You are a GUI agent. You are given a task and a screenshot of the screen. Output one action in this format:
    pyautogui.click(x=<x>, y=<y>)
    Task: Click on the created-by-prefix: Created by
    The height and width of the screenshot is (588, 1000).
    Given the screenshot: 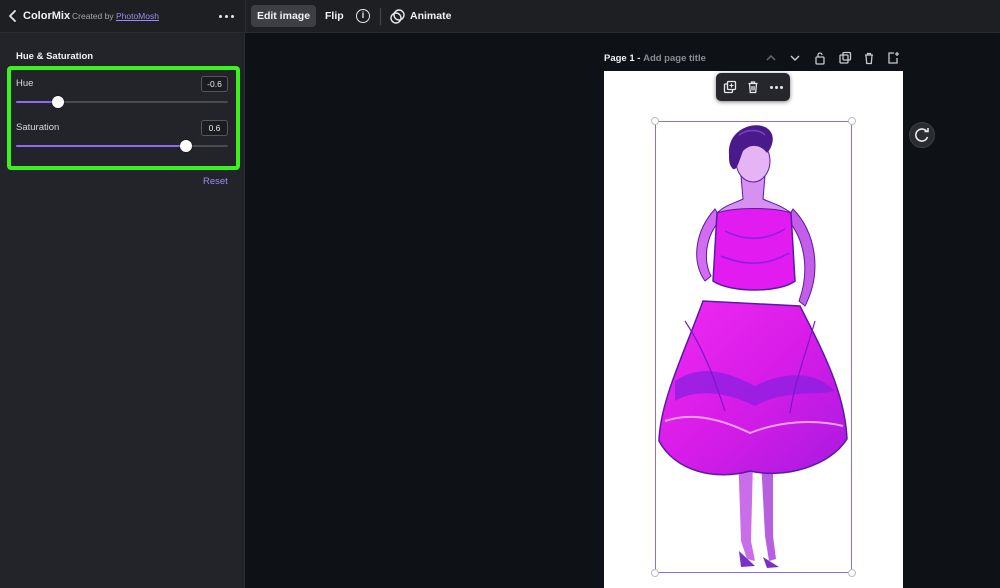 What is the action you would take?
    pyautogui.click(x=93, y=16)
    